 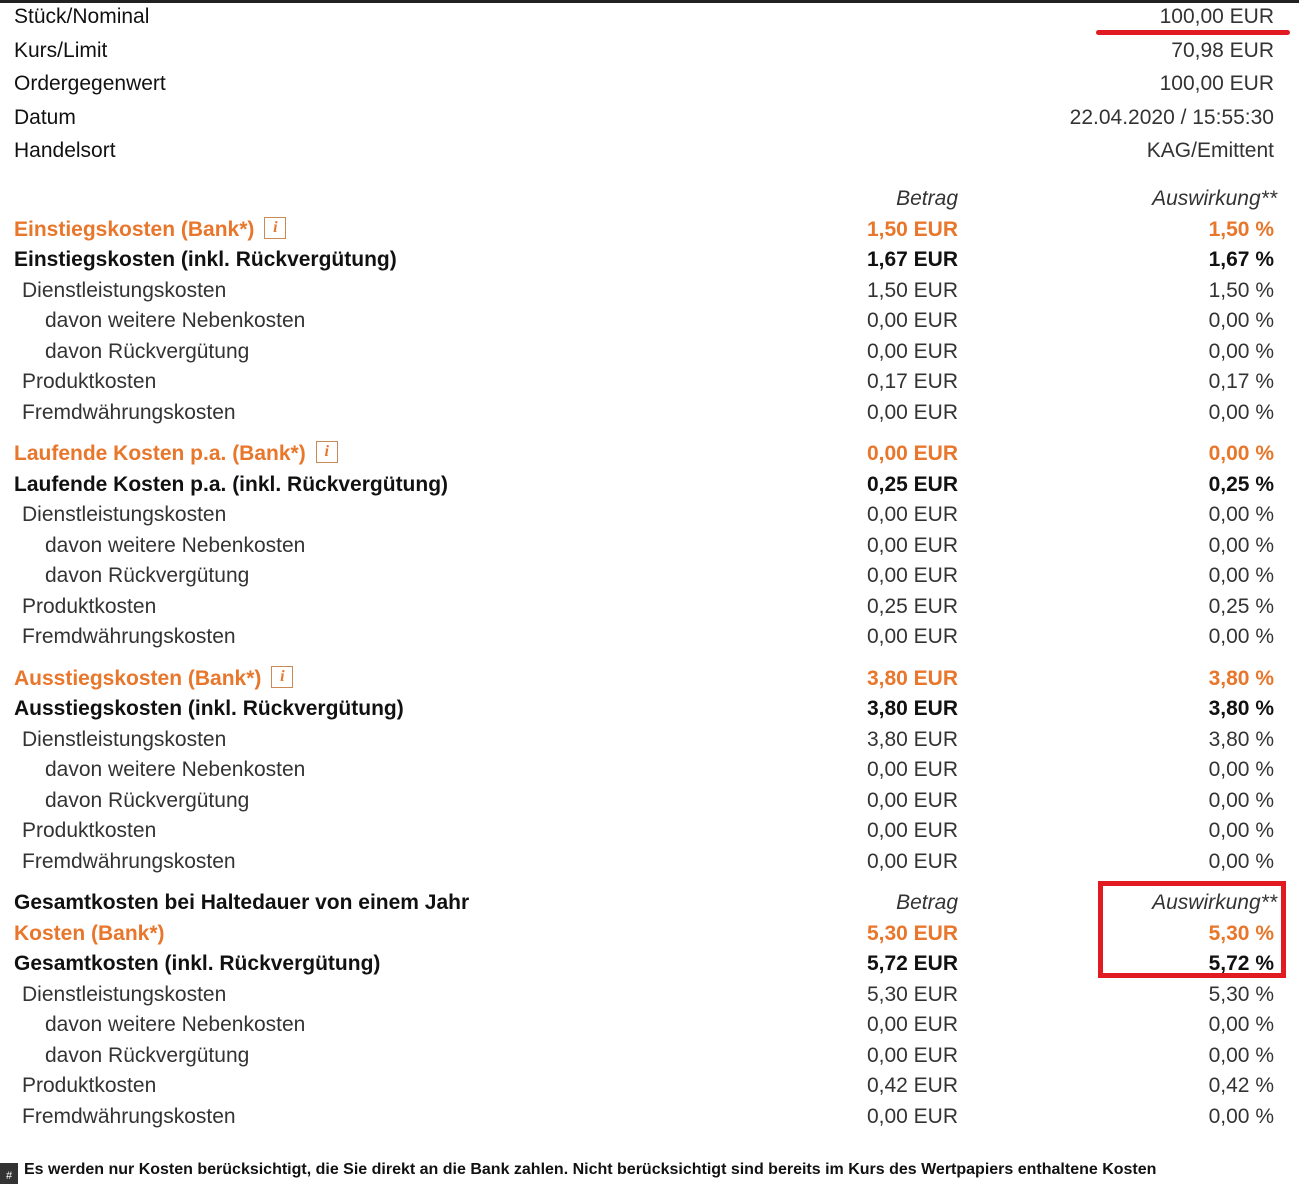 What do you see at coordinates (1241, 994) in the screenshot?
I see `row-auswirkung: 5,30 %` at bounding box center [1241, 994].